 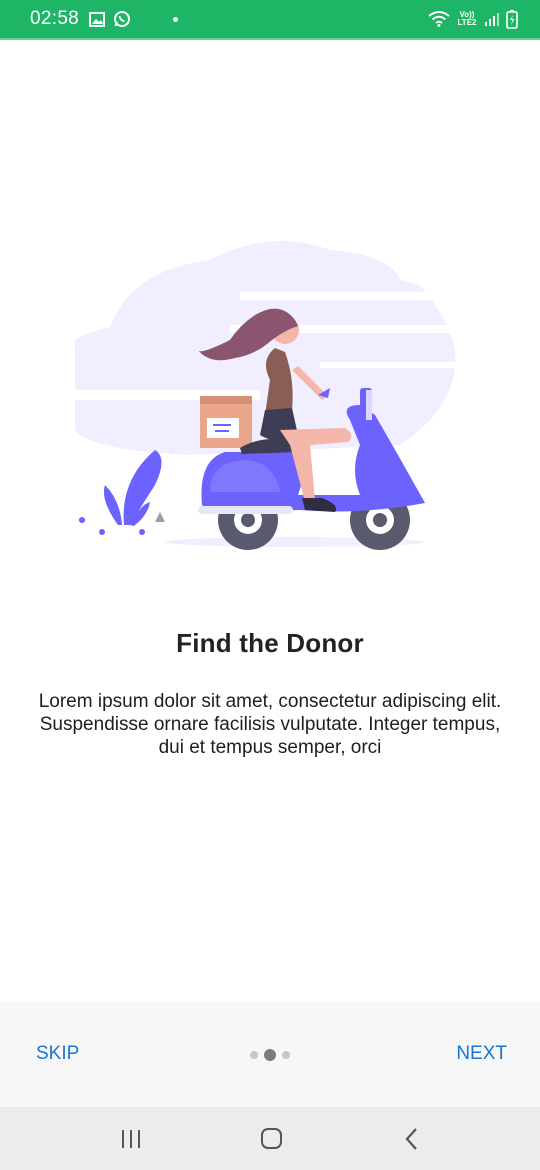 I want to click on battery-icon, so click(x=512, y=19).